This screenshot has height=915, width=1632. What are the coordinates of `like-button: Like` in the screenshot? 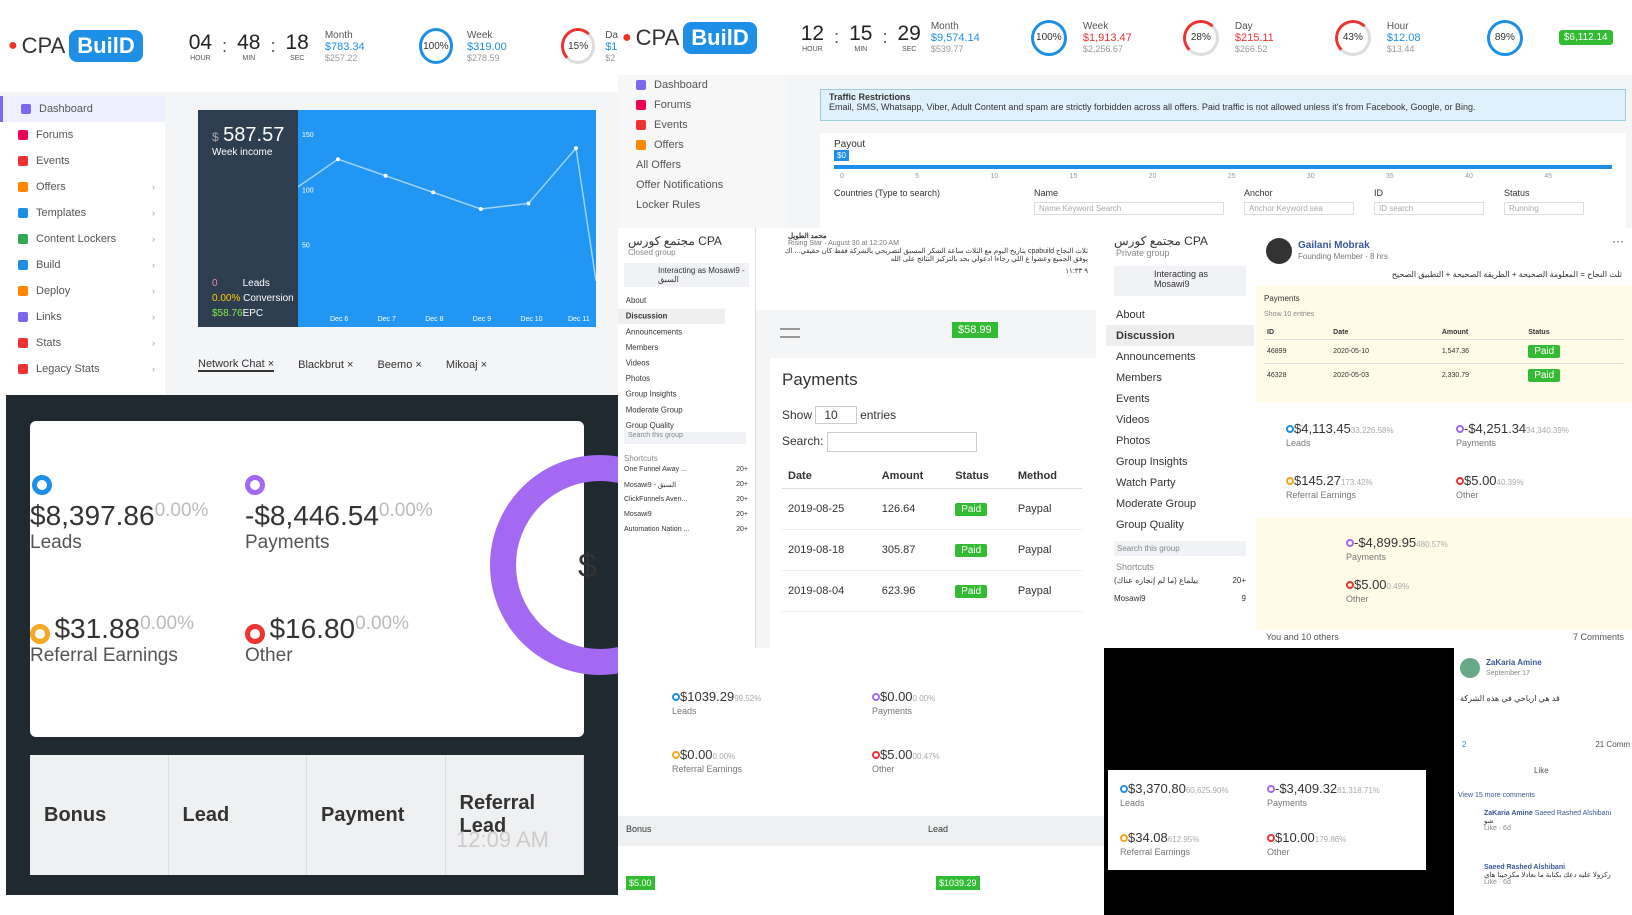 It's located at (1541, 770).